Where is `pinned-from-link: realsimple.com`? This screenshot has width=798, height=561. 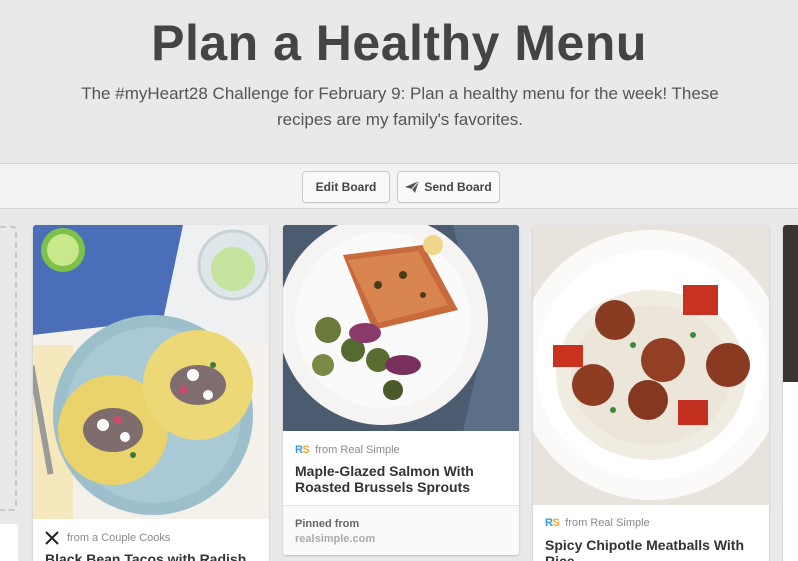 pinned-from-link: realsimple.com is located at coordinates (335, 539).